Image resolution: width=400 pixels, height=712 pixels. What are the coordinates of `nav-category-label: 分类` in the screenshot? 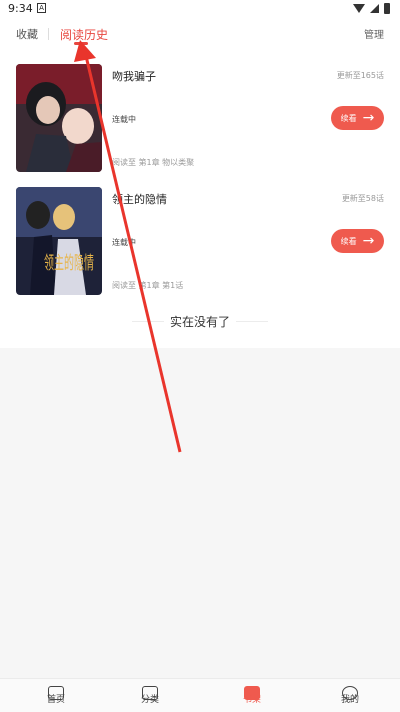 It's located at (149, 700).